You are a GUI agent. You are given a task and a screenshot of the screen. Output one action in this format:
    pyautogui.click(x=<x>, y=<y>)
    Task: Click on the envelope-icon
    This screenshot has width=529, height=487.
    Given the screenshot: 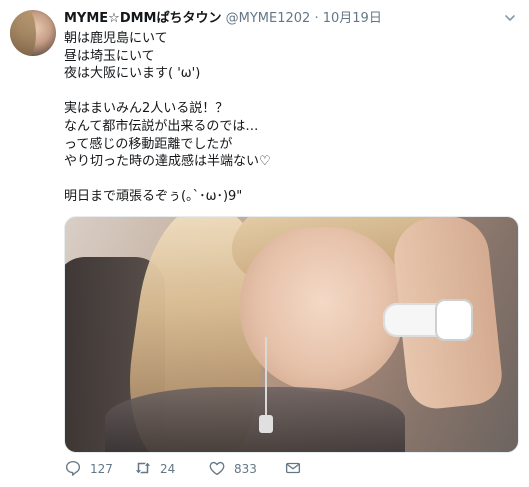 What is the action you would take?
    pyautogui.click(x=293, y=469)
    